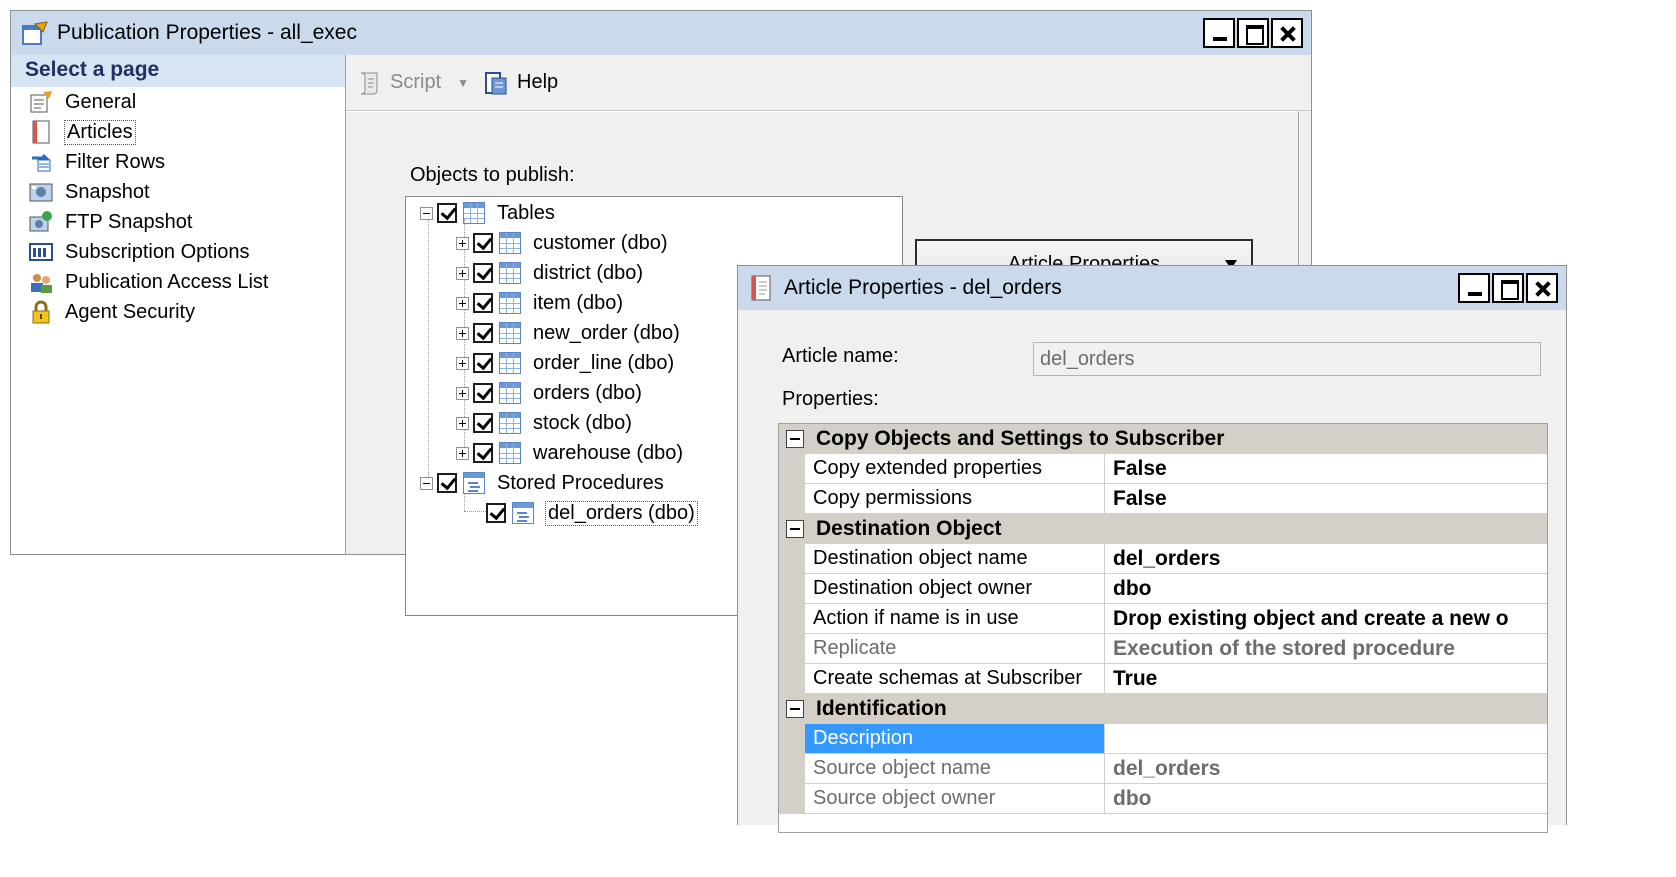 The image size is (1676, 877). Describe the element at coordinates (762, 288) in the screenshot. I see `article-icon` at that location.